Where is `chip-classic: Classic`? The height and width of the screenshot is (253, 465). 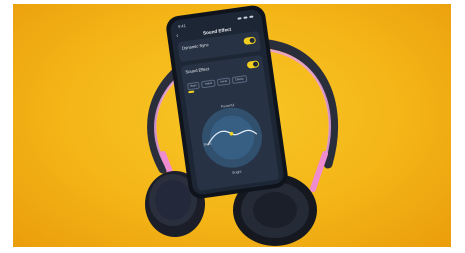 chip-classic: Classic is located at coordinates (239, 80).